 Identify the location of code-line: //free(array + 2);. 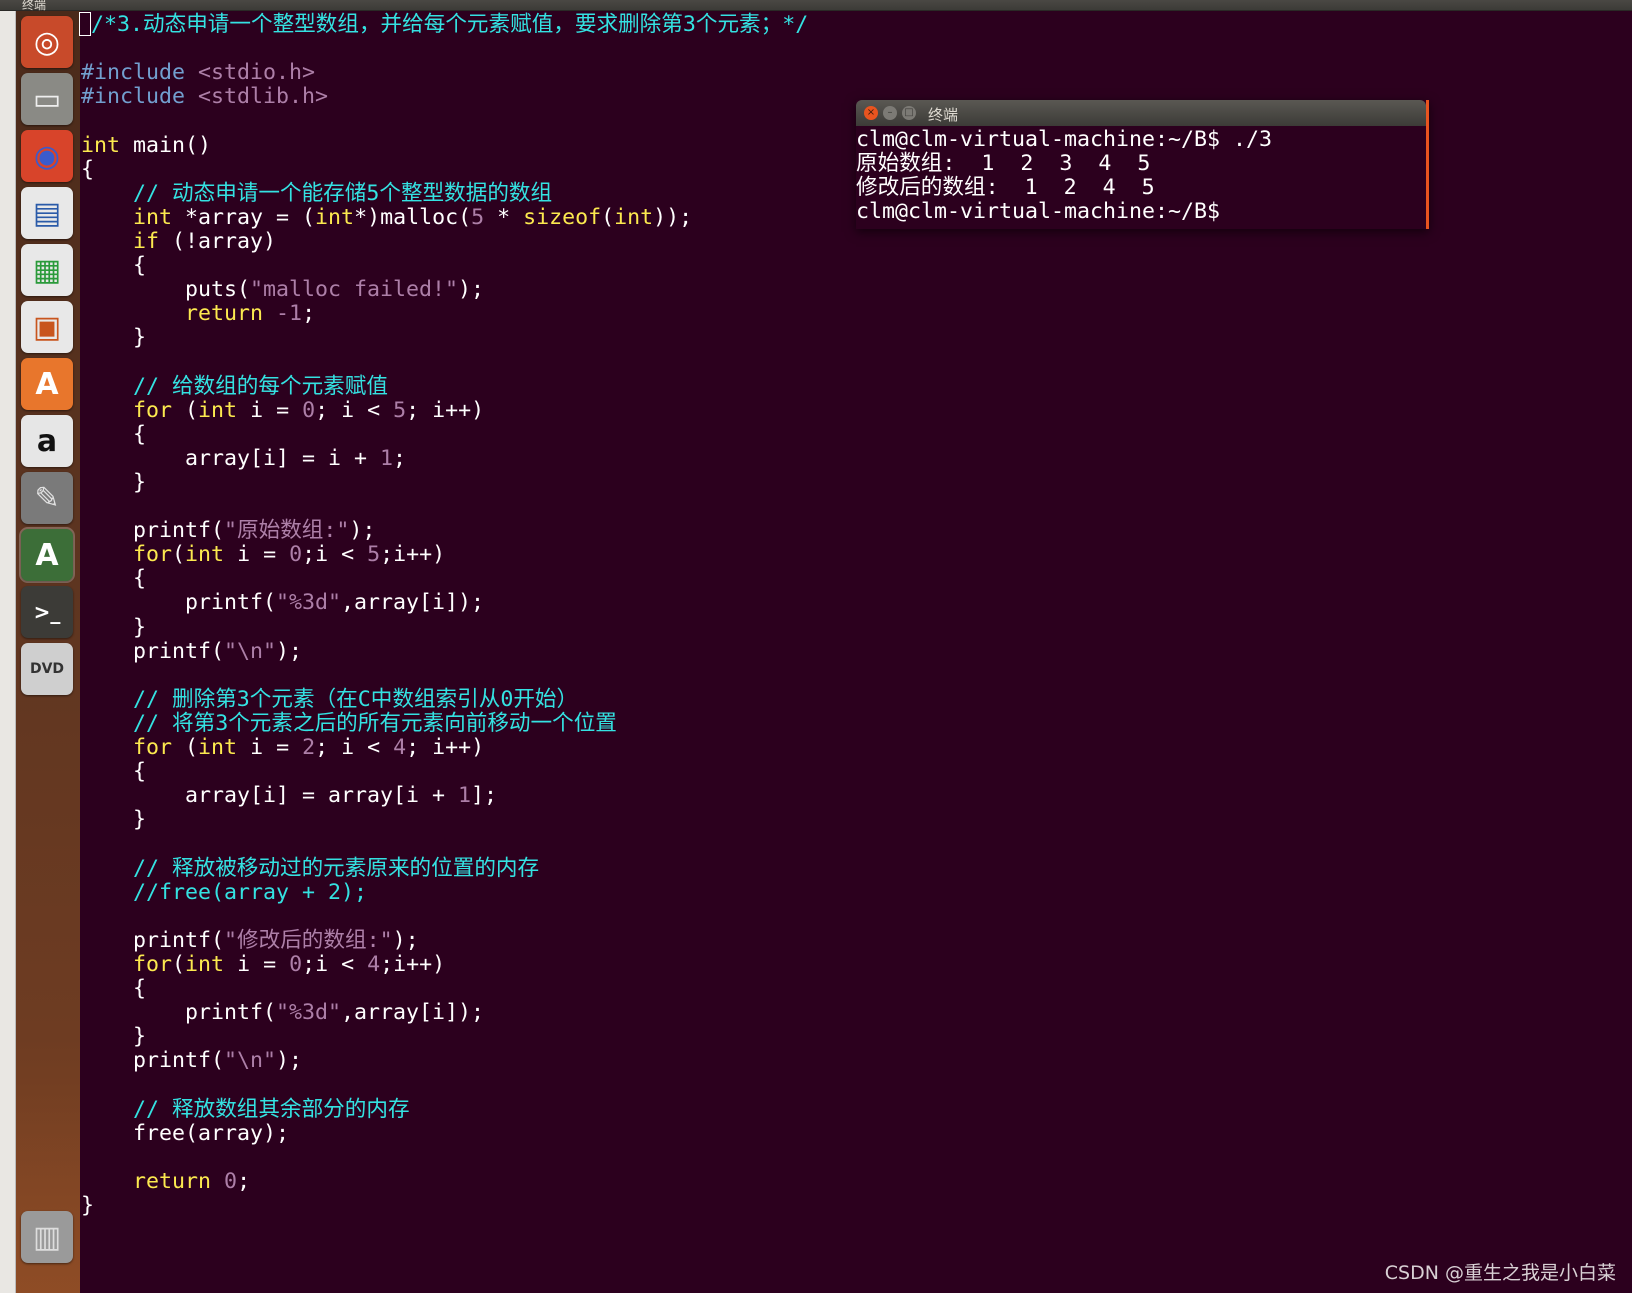
(224, 892).